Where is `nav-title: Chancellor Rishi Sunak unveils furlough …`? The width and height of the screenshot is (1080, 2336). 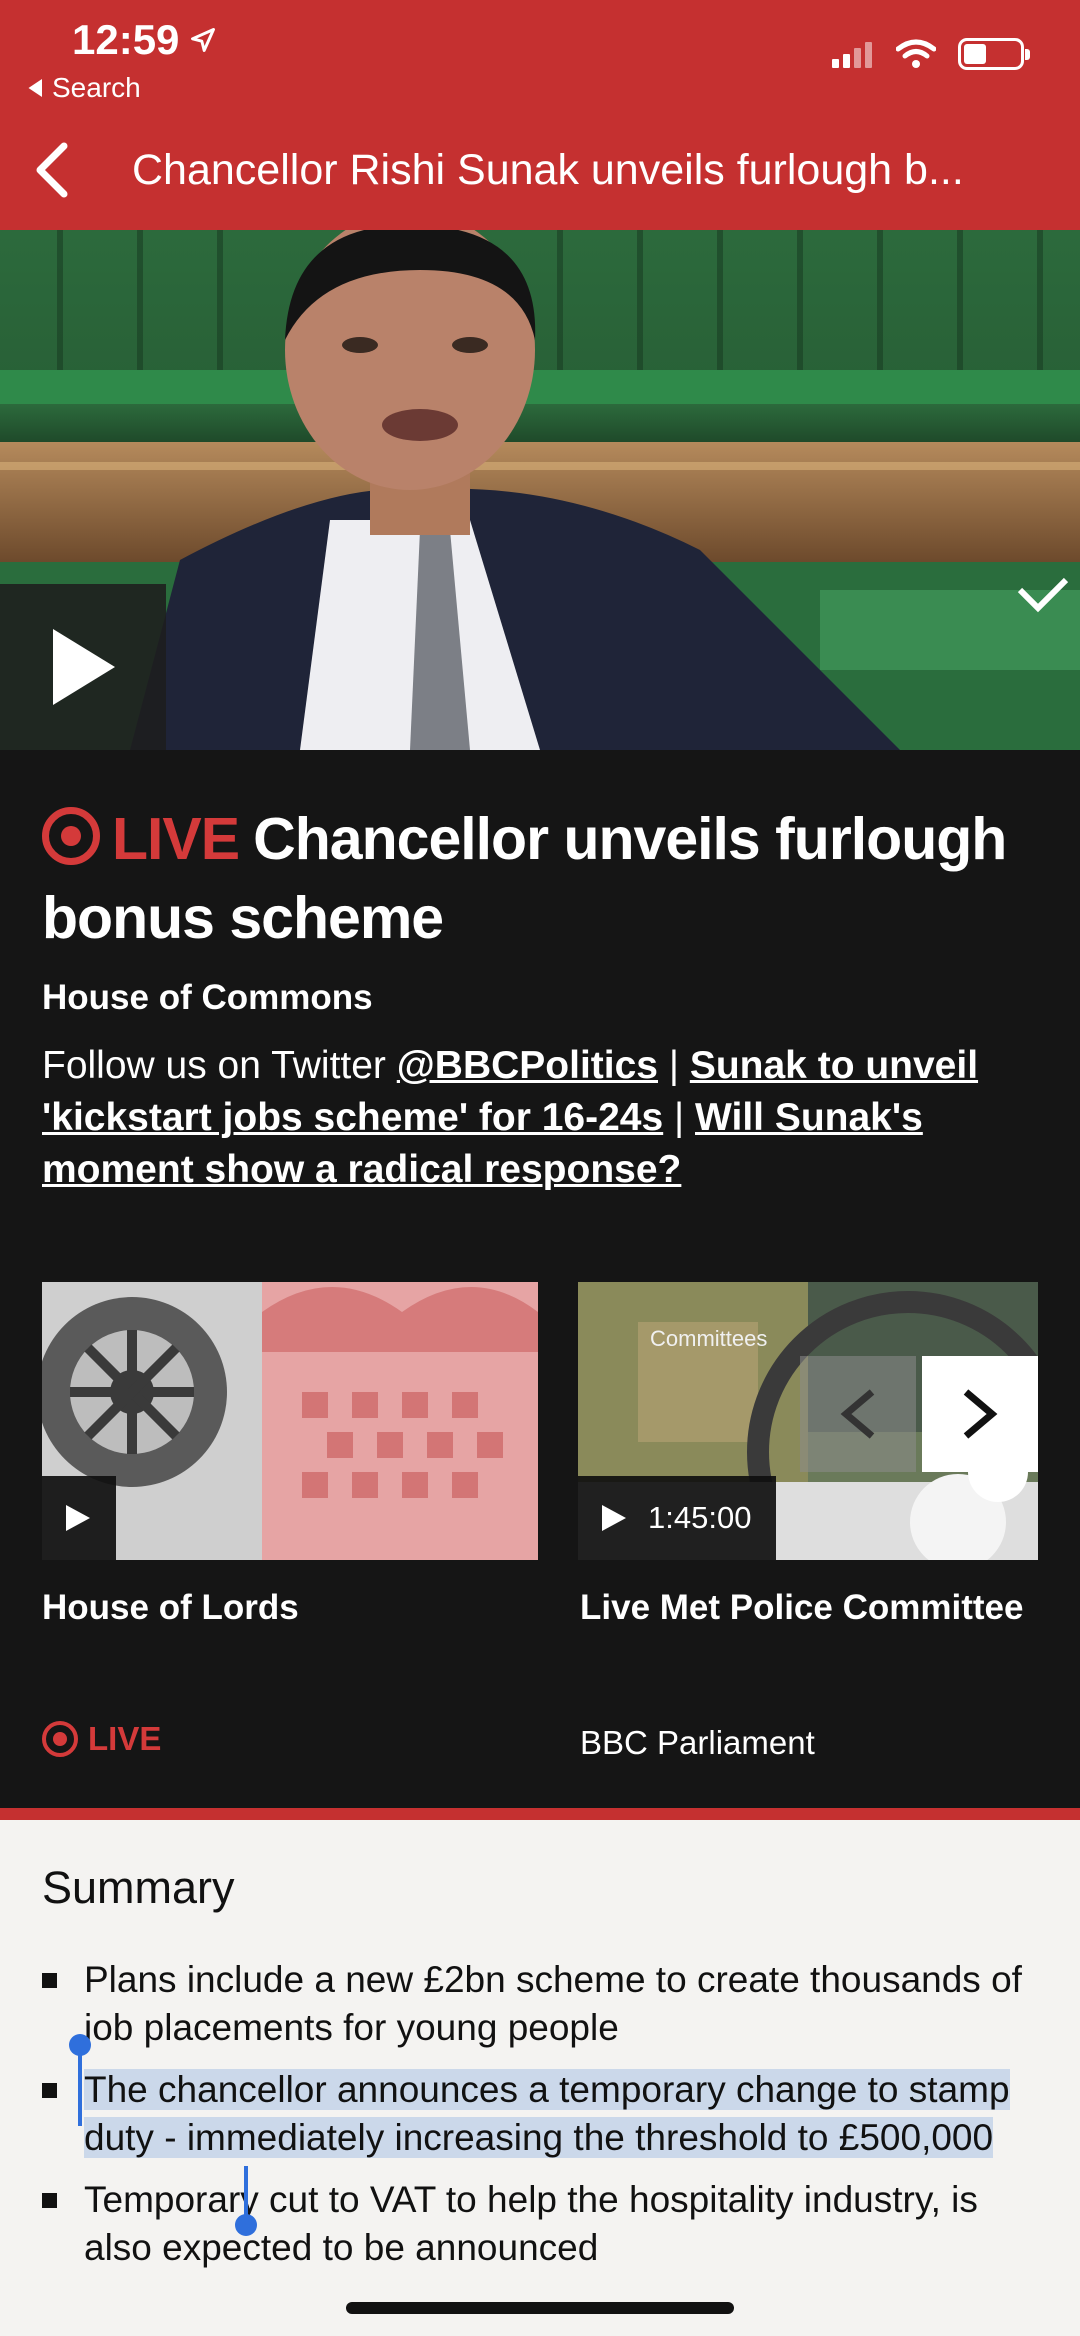
nav-title: Chancellor Rishi Sunak unveils furlough … is located at coordinates (548, 170).